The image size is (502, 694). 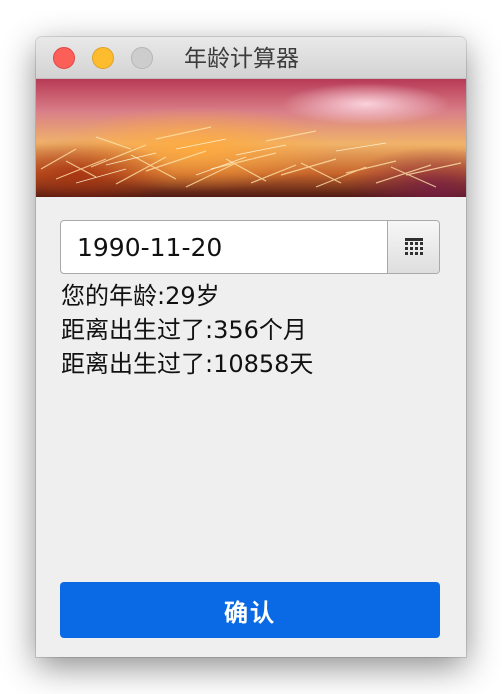 I want to click on header-banner-image, so click(x=251, y=138).